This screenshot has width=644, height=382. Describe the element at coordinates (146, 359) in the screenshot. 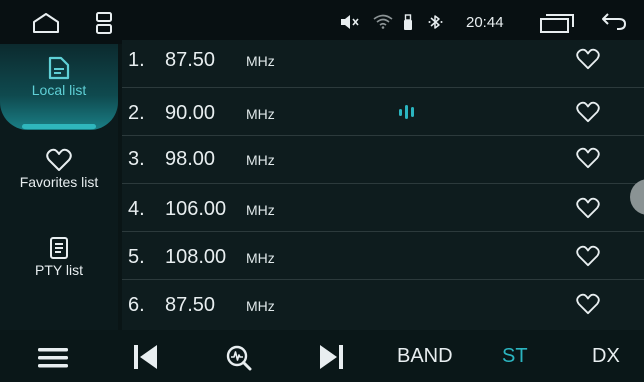

I see `previous-icon` at that location.